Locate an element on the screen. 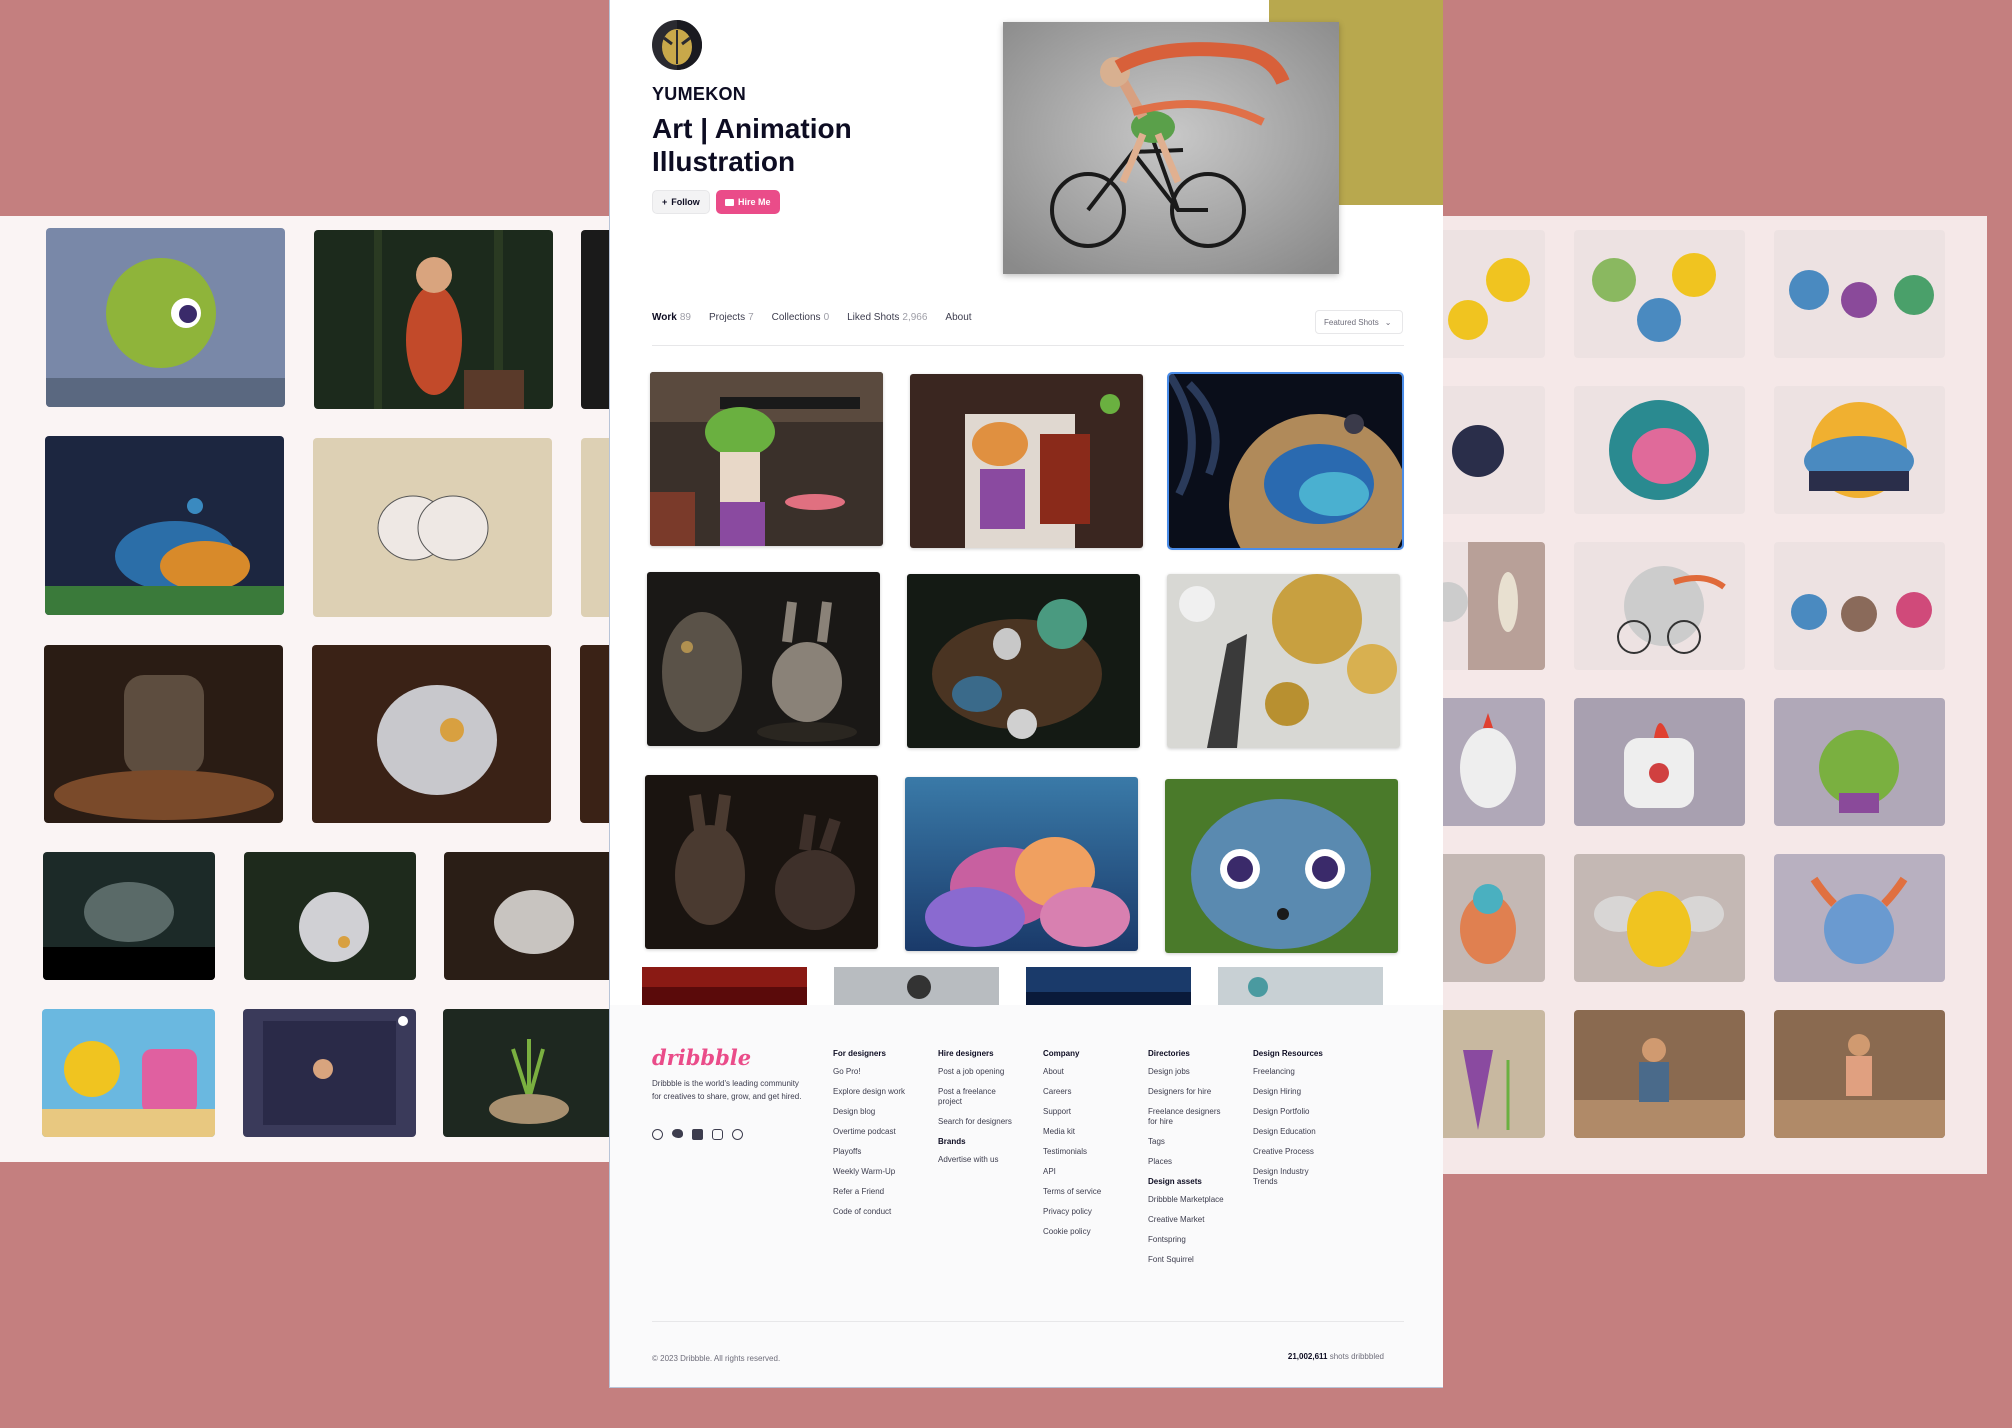  footer-link: Design jobs is located at coordinates (1188, 1072).